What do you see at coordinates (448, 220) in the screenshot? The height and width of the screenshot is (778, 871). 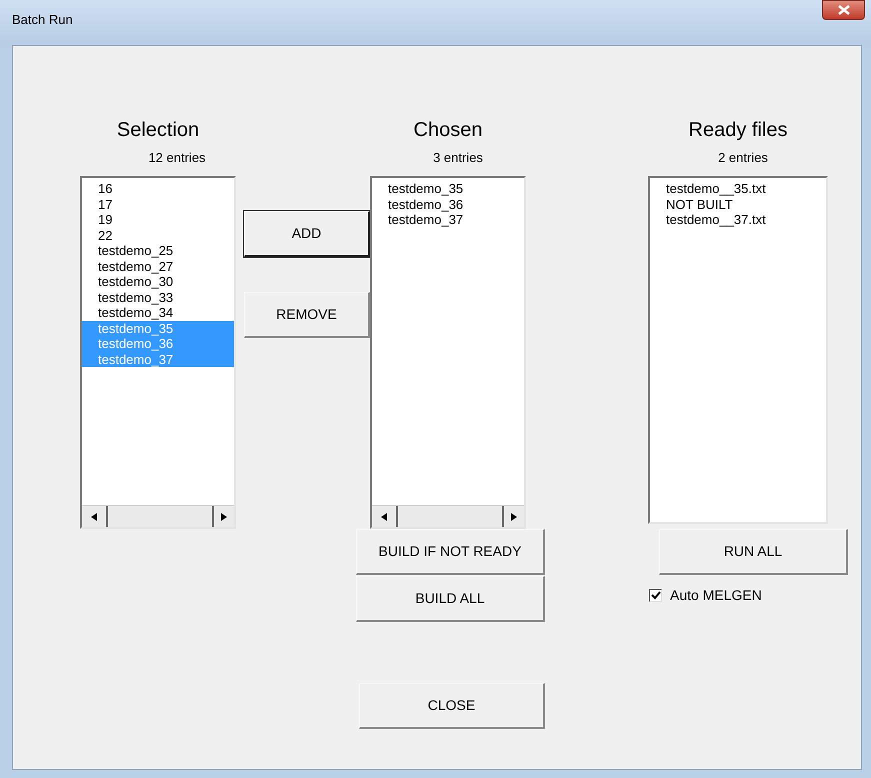 I see `list-item: testdemo_37` at bounding box center [448, 220].